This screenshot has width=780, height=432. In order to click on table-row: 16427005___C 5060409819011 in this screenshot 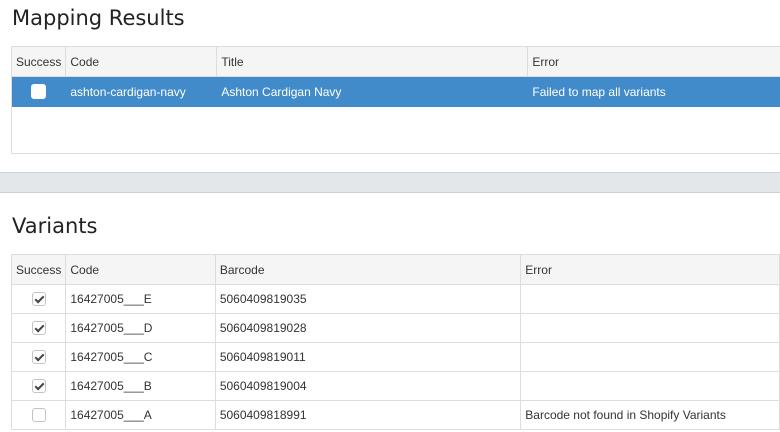, I will do `click(395, 357)`.